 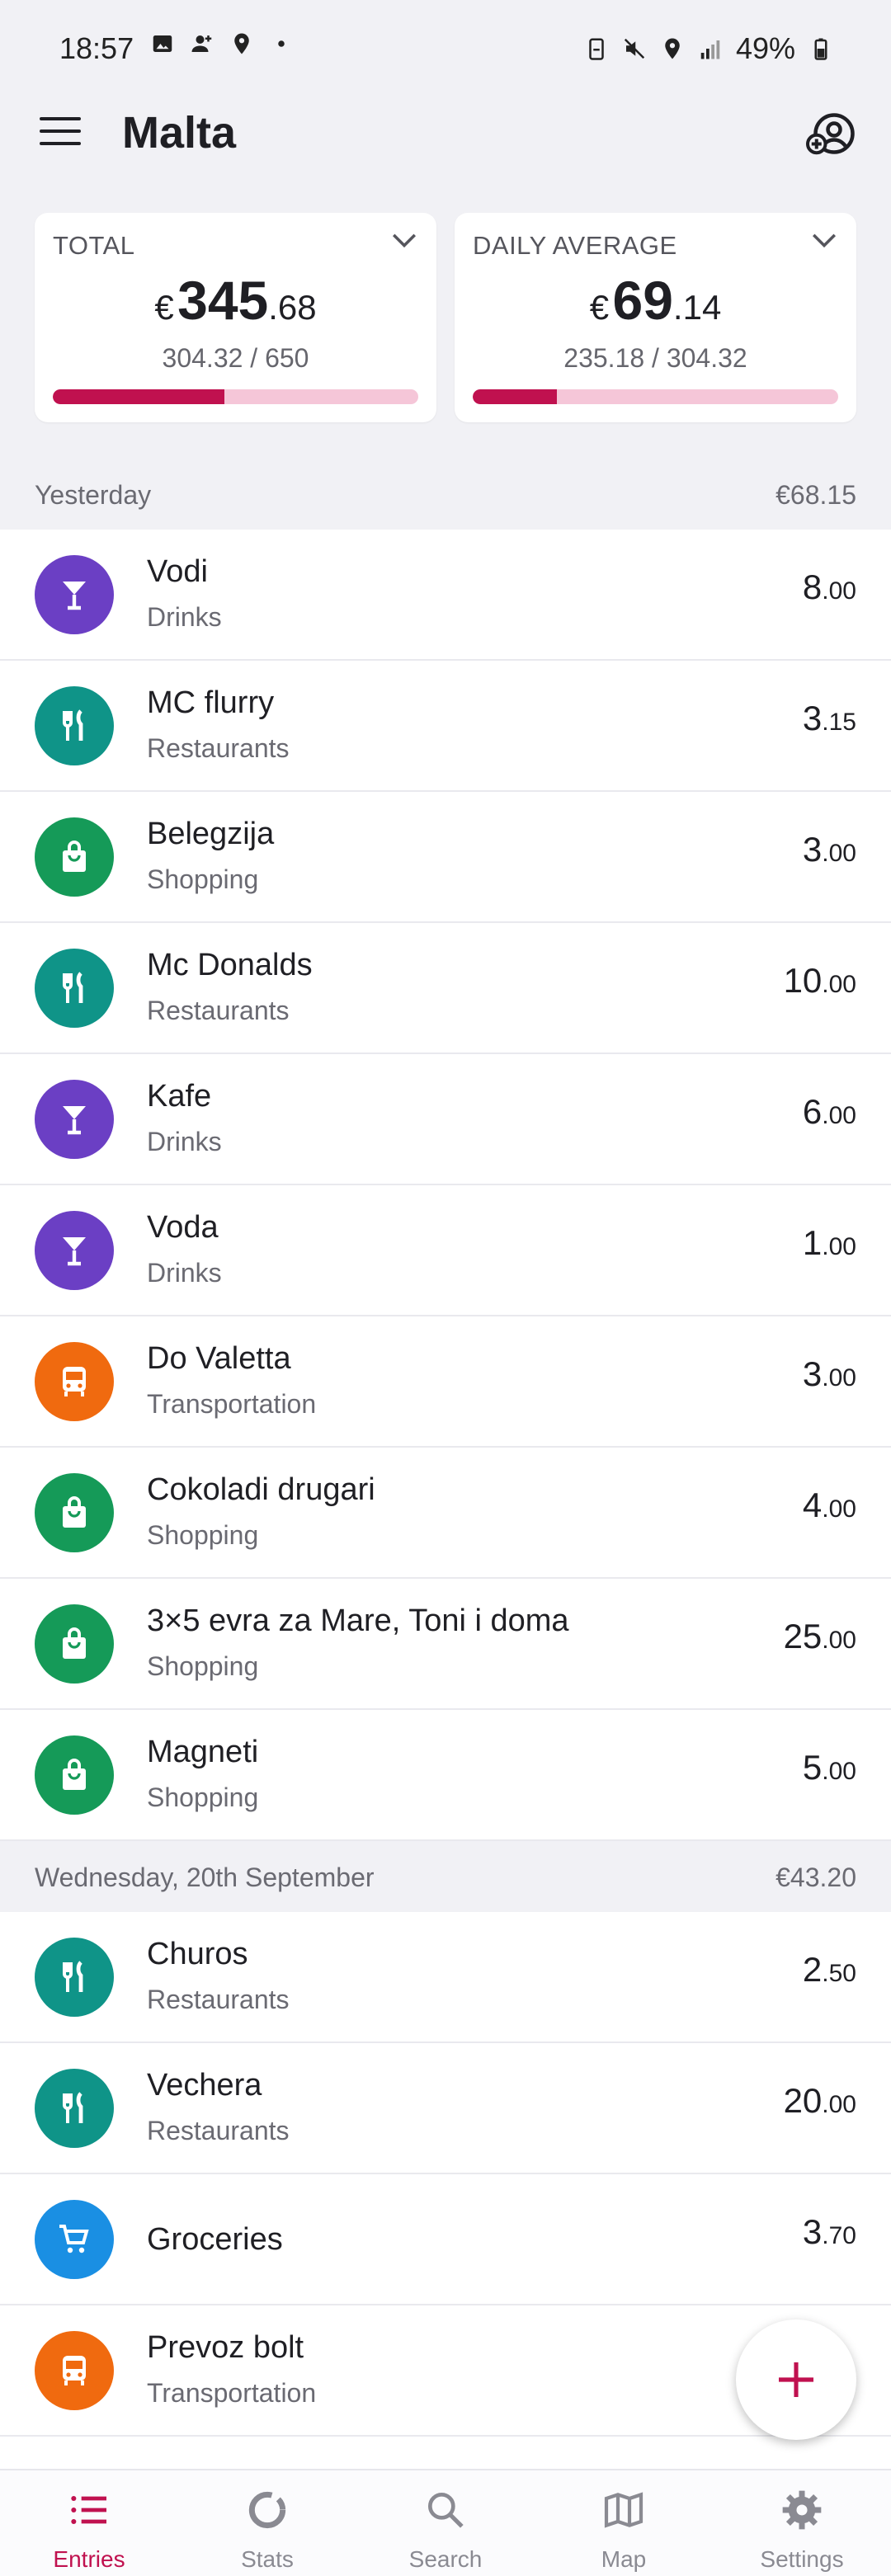 I want to click on battery-saver-icon, so click(x=596, y=49).